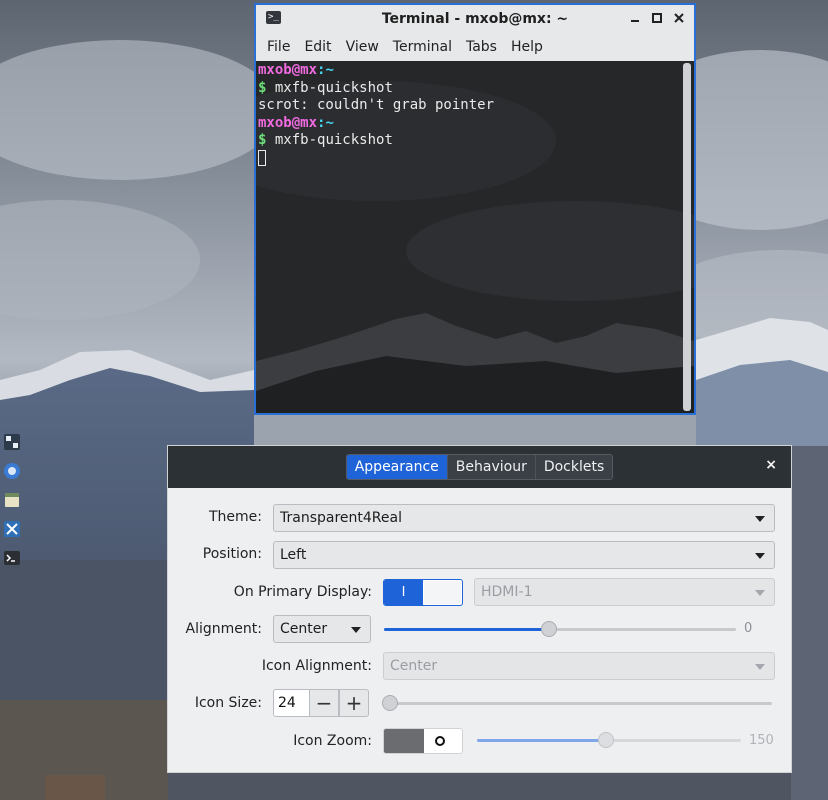 This screenshot has width=828, height=800. Describe the element at coordinates (12, 442) in the screenshot. I see `mx-logo-icon` at that location.